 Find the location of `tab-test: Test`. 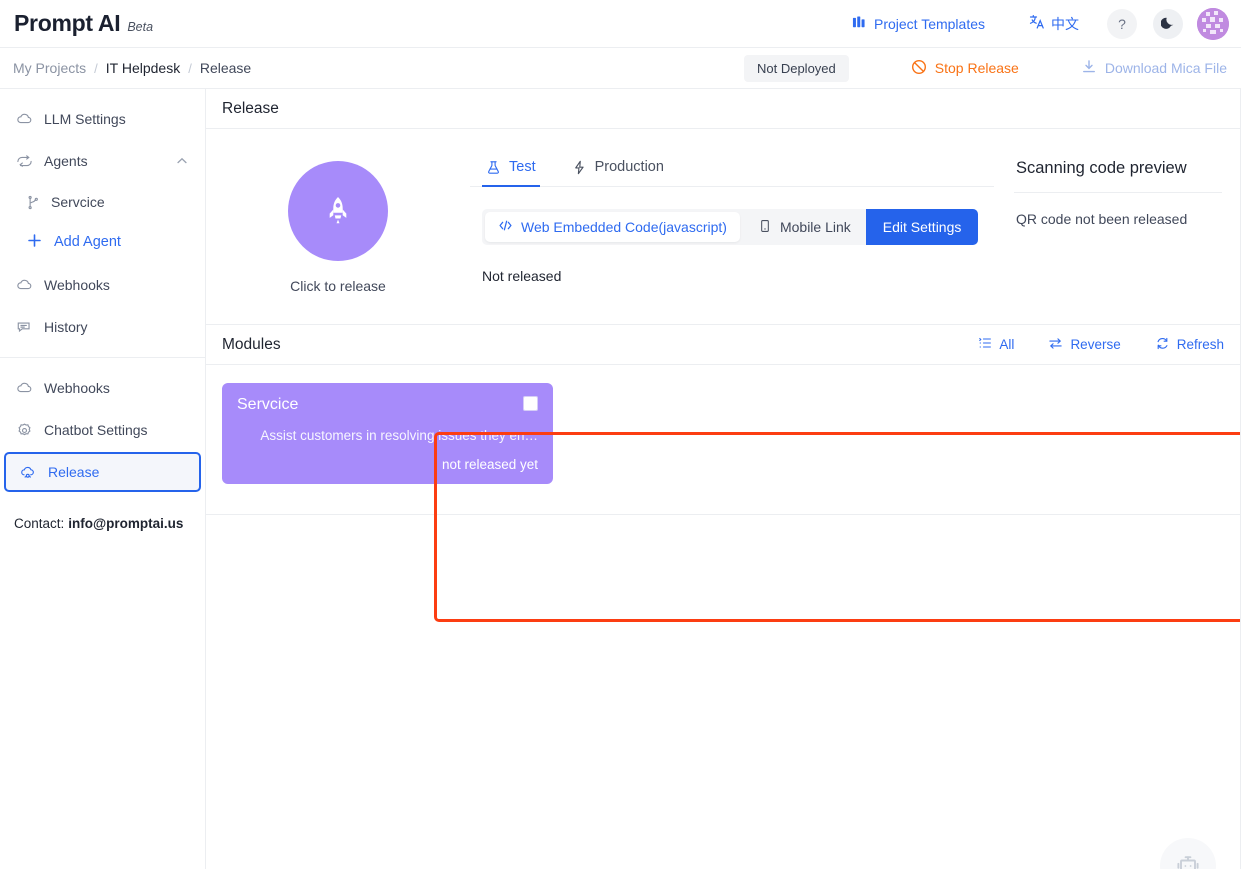

tab-test: Test is located at coordinates (511, 169).